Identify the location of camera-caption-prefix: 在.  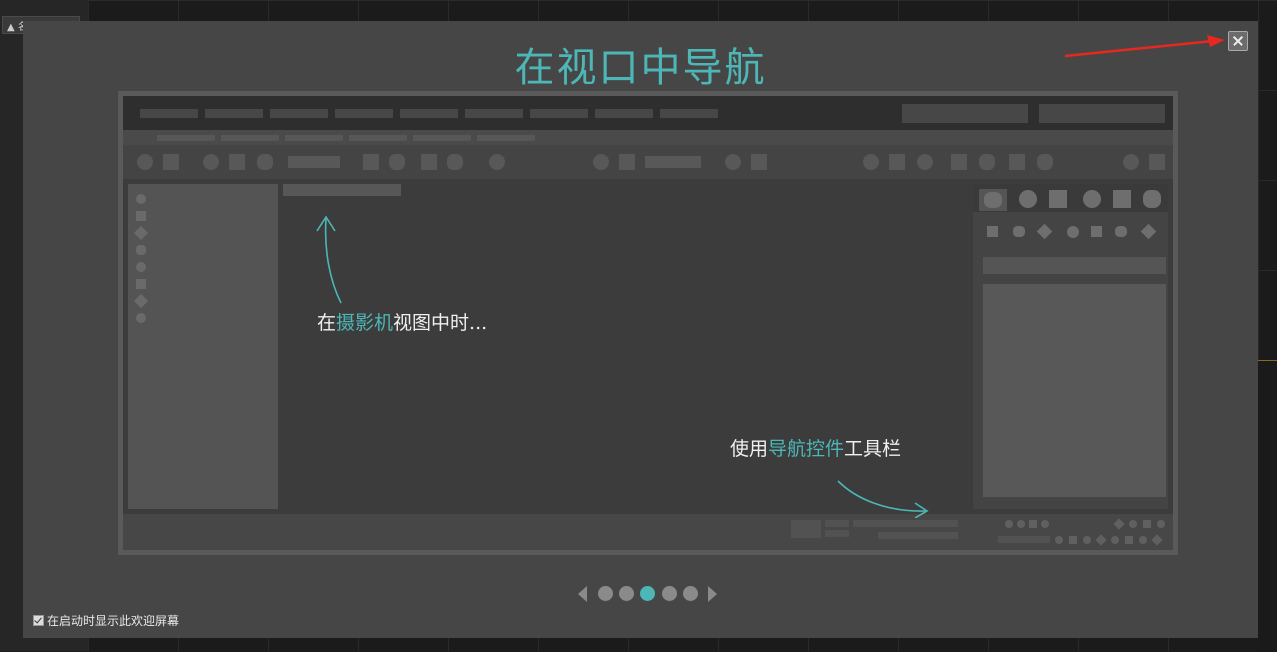
(327, 323).